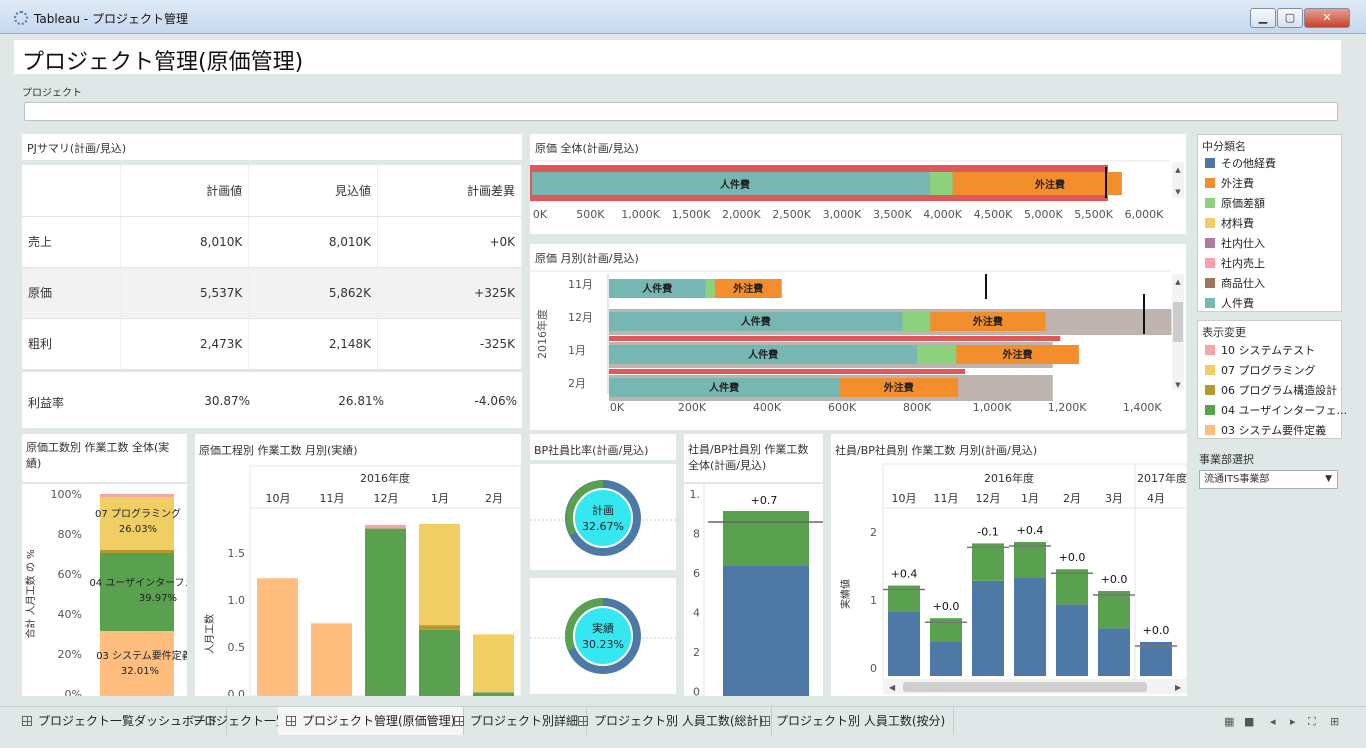 The width and height of the screenshot is (1366, 748). What do you see at coordinates (892, 687) in the screenshot?
I see `scroll-left-icon: ◀` at bounding box center [892, 687].